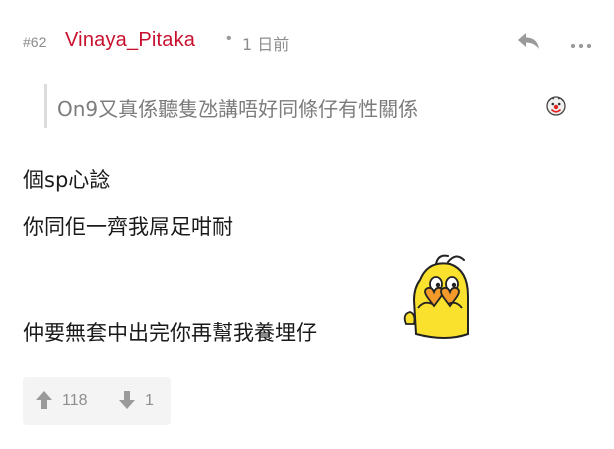 Image resolution: width=614 pixels, height=449 pixels. What do you see at coordinates (266, 44) in the screenshot?
I see `post-timestamp: 1 日前` at bounding box center [266, 44].